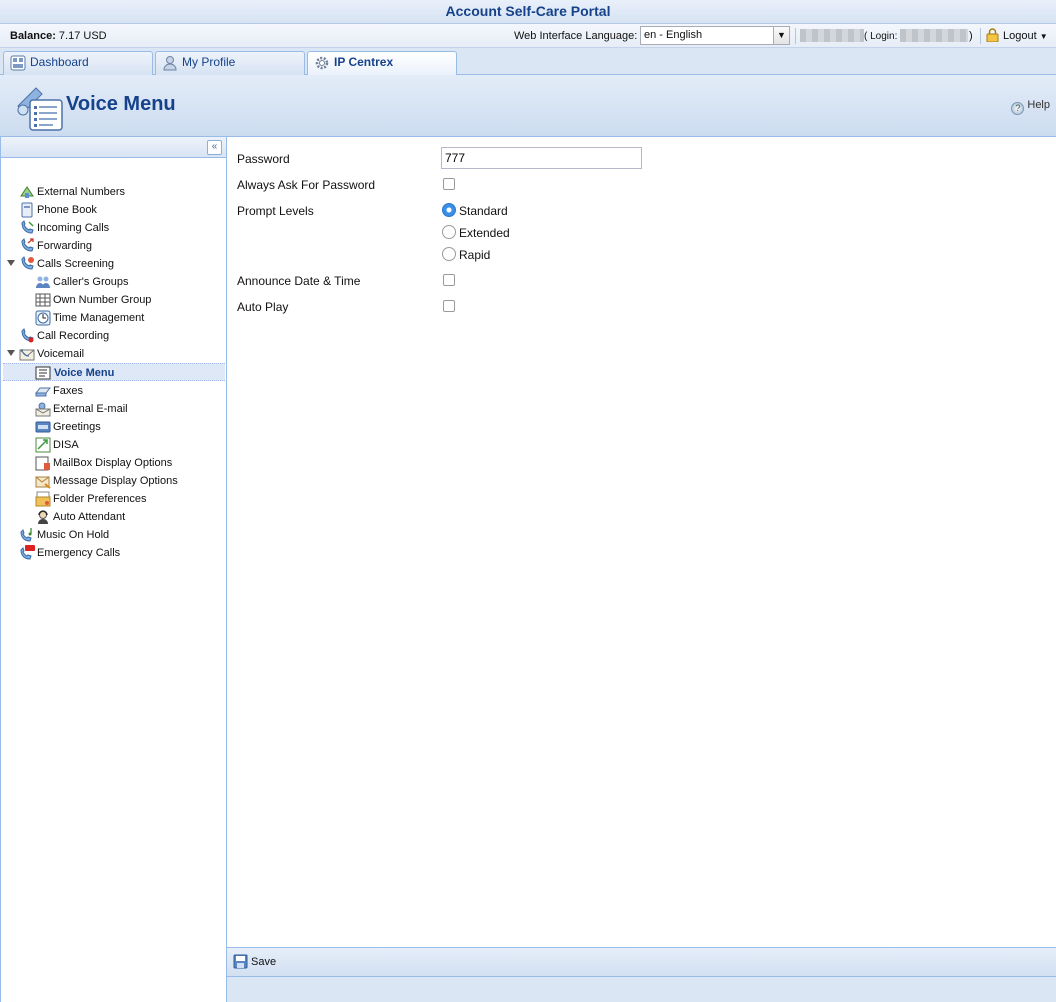  I want to click on login-close-paren: ), so click(971, 36).